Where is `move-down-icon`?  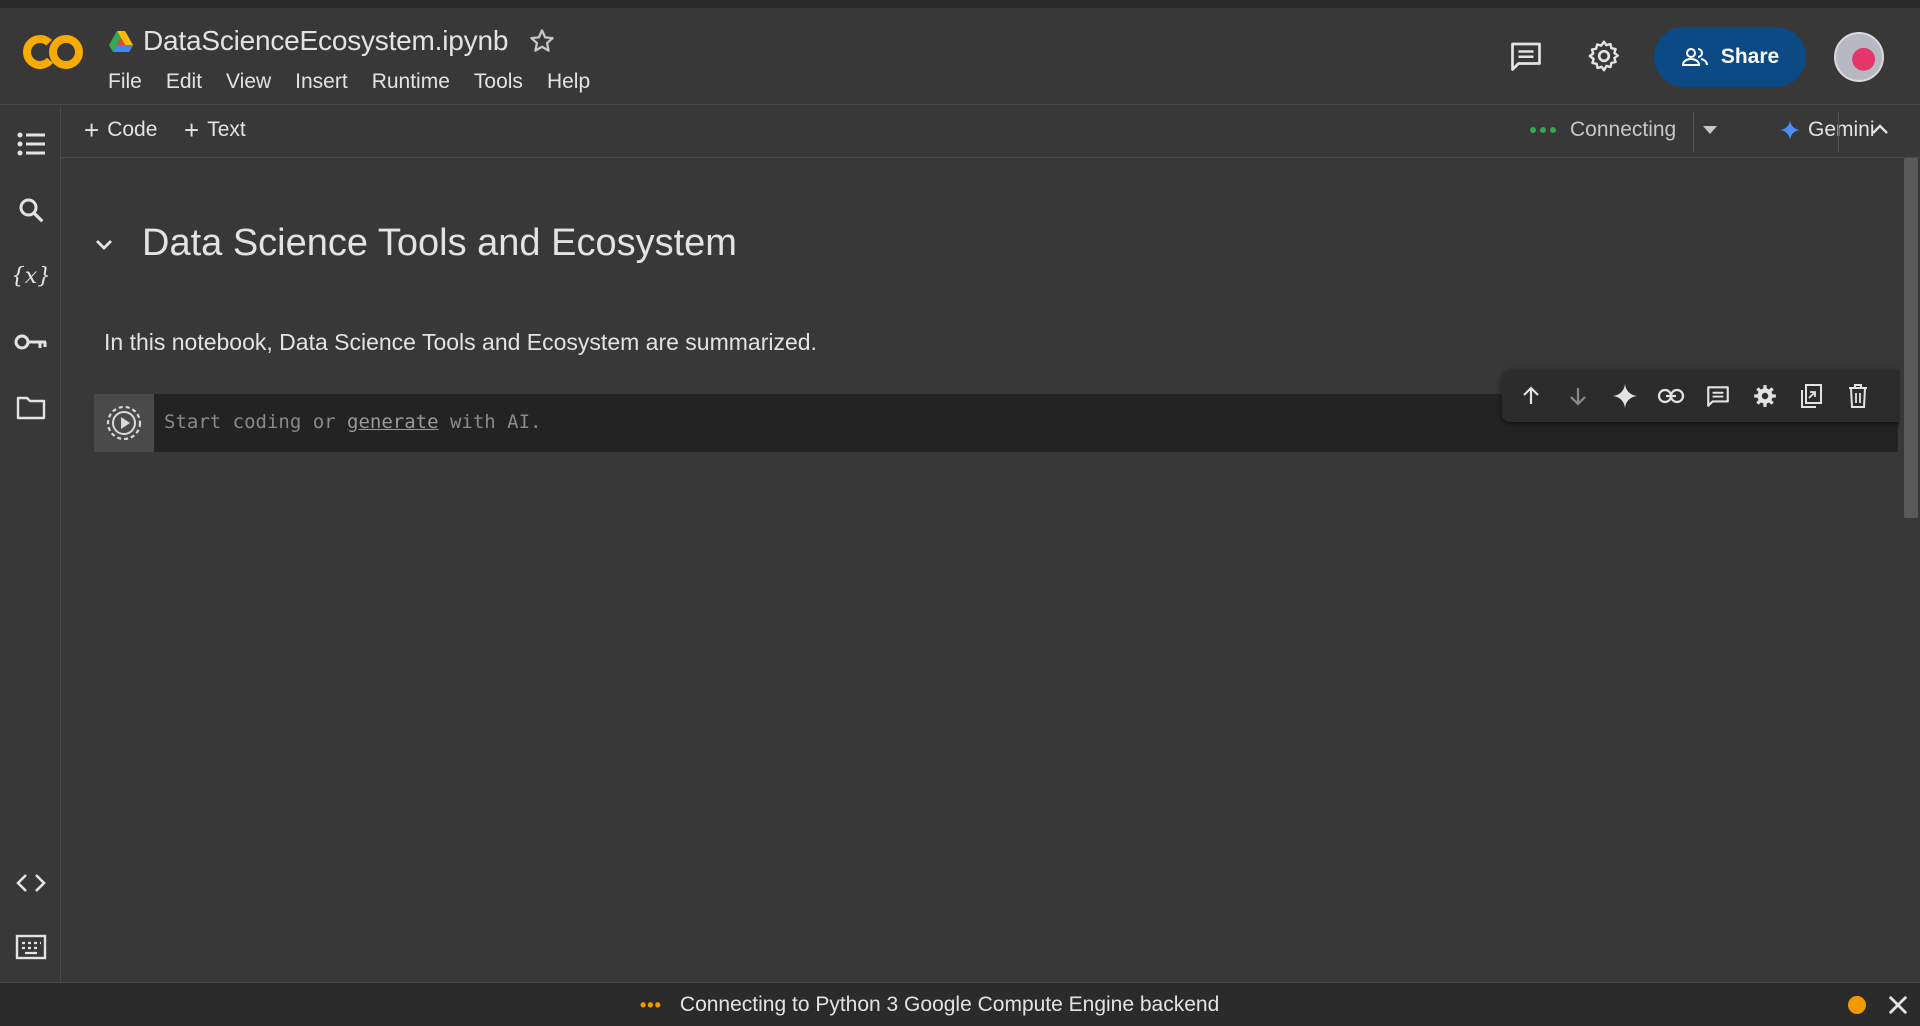 move-down-icon is located at coordinates (1578, 396).